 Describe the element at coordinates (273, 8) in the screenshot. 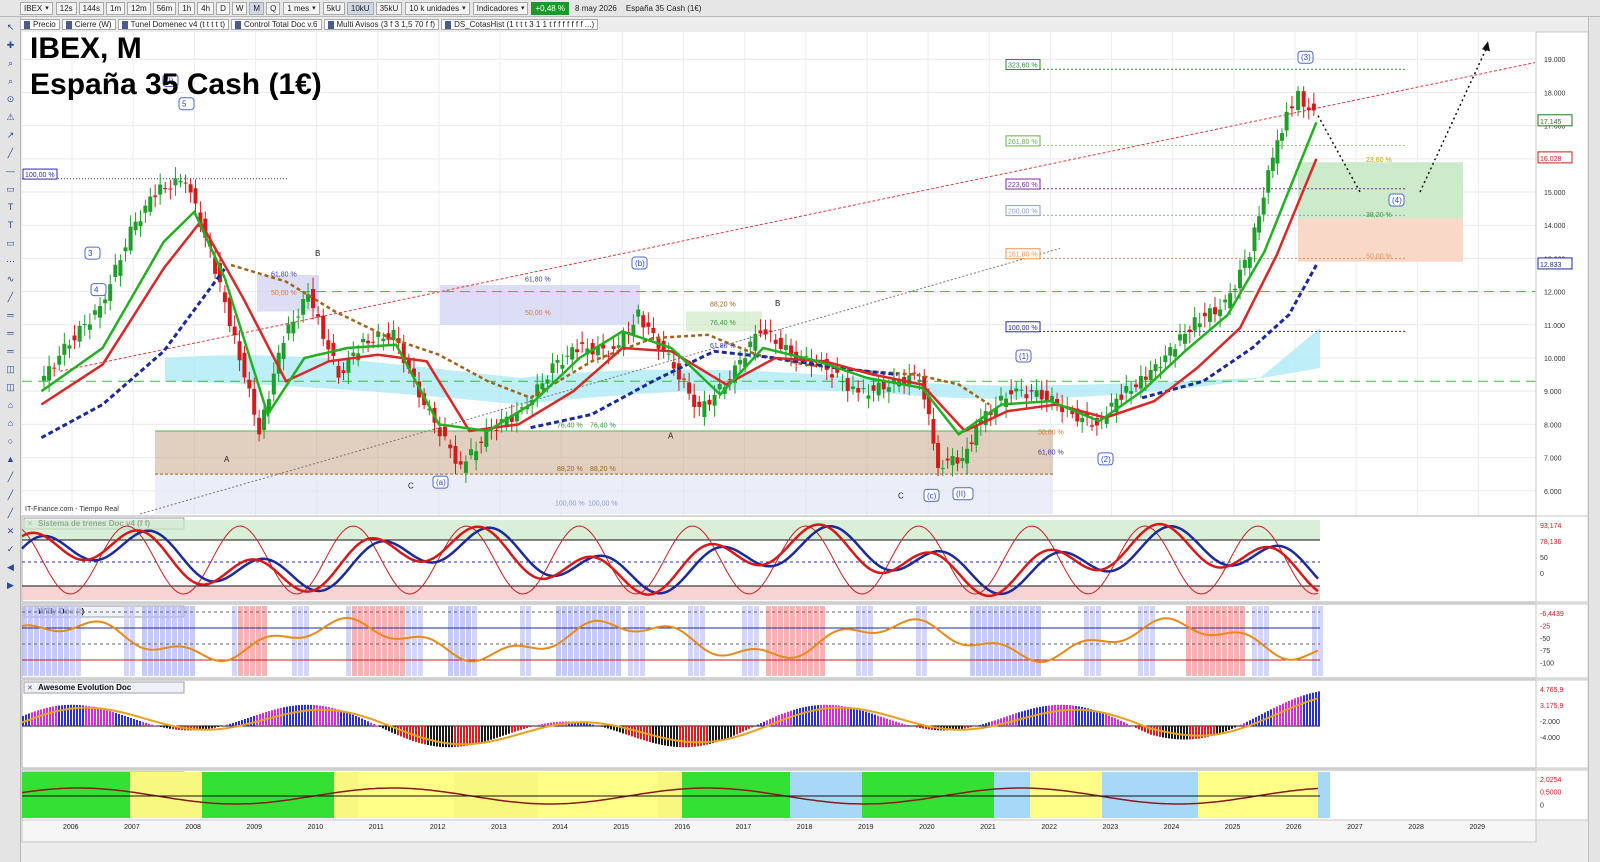

I see `timeframe-q: Q` at that location.